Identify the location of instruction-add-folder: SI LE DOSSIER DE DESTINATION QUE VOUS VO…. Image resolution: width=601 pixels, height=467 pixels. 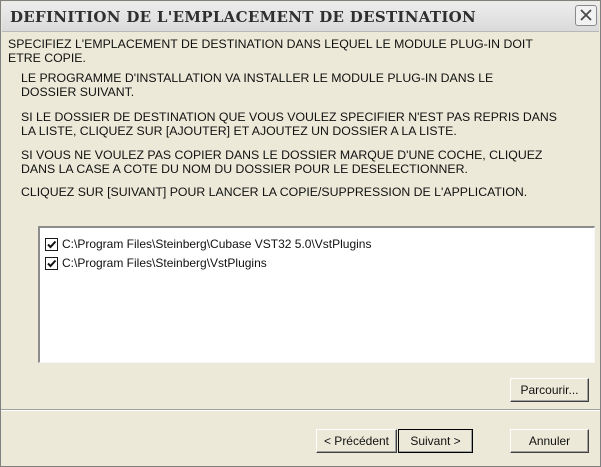
(289, 124).